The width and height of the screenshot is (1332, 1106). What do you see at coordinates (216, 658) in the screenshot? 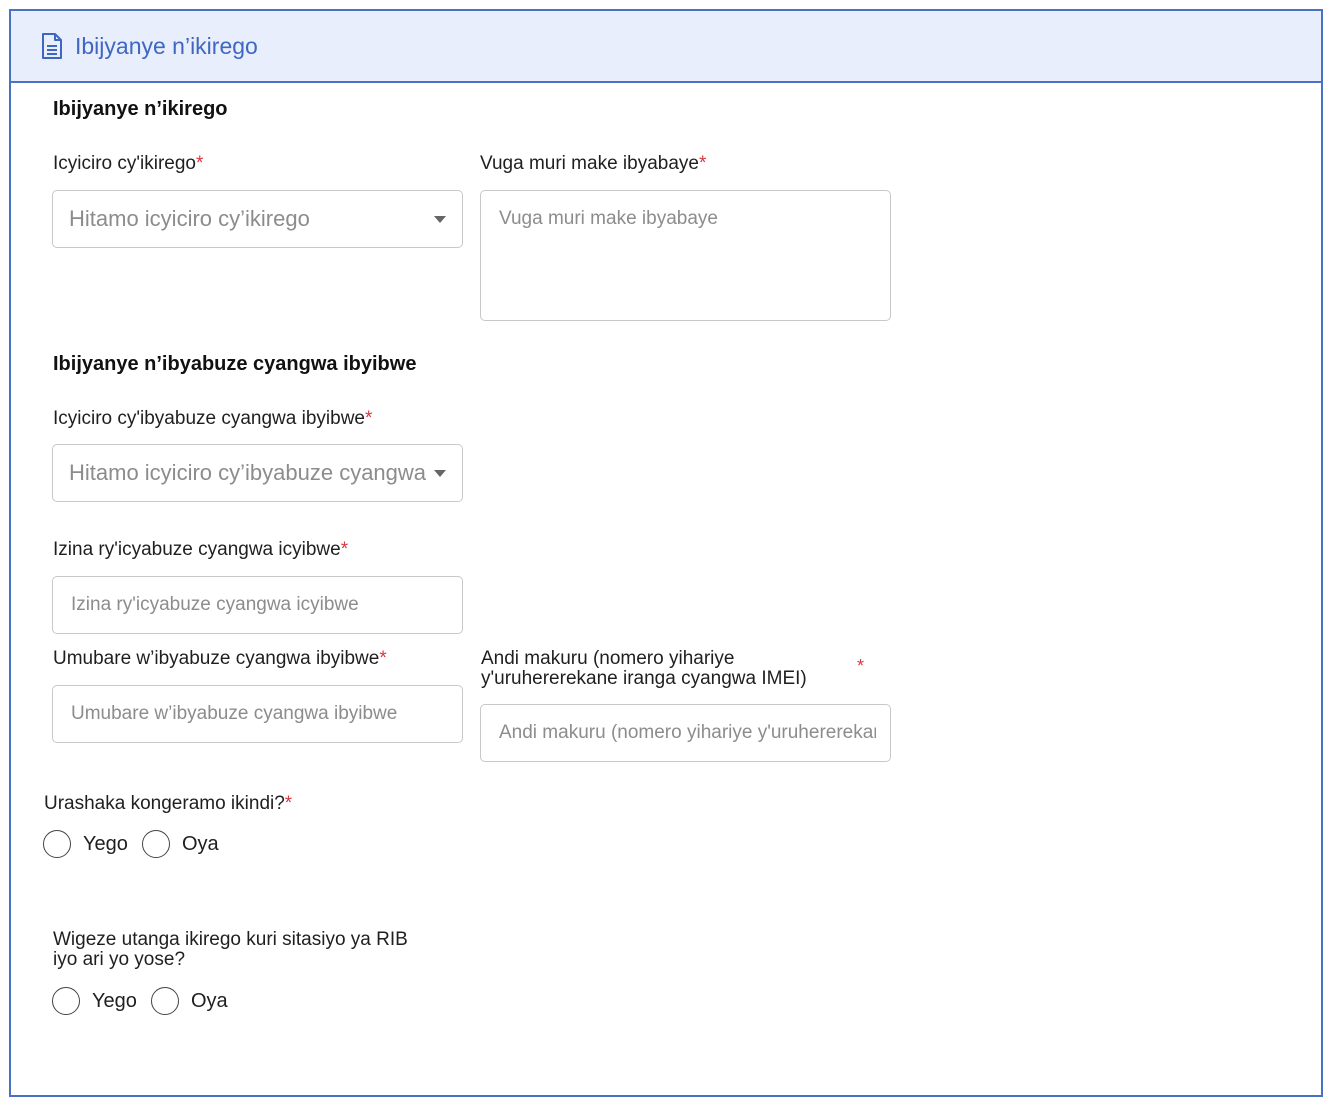
I see `item-count-label-text: Umubare w’ibyabuze cyangwa ibyibwe` at bounding box center [216, 658].